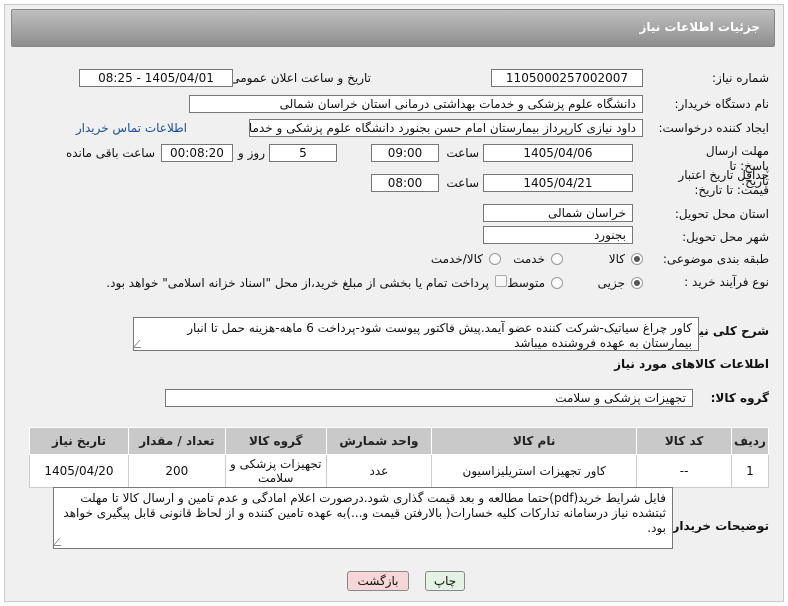 Image resolution: width=788 pixels, height=606 pixels. Describe the element at coordinates (156, 78) in the screenshot. I see `announce-date-field: 1405/04/01 - 08:25` at that location.